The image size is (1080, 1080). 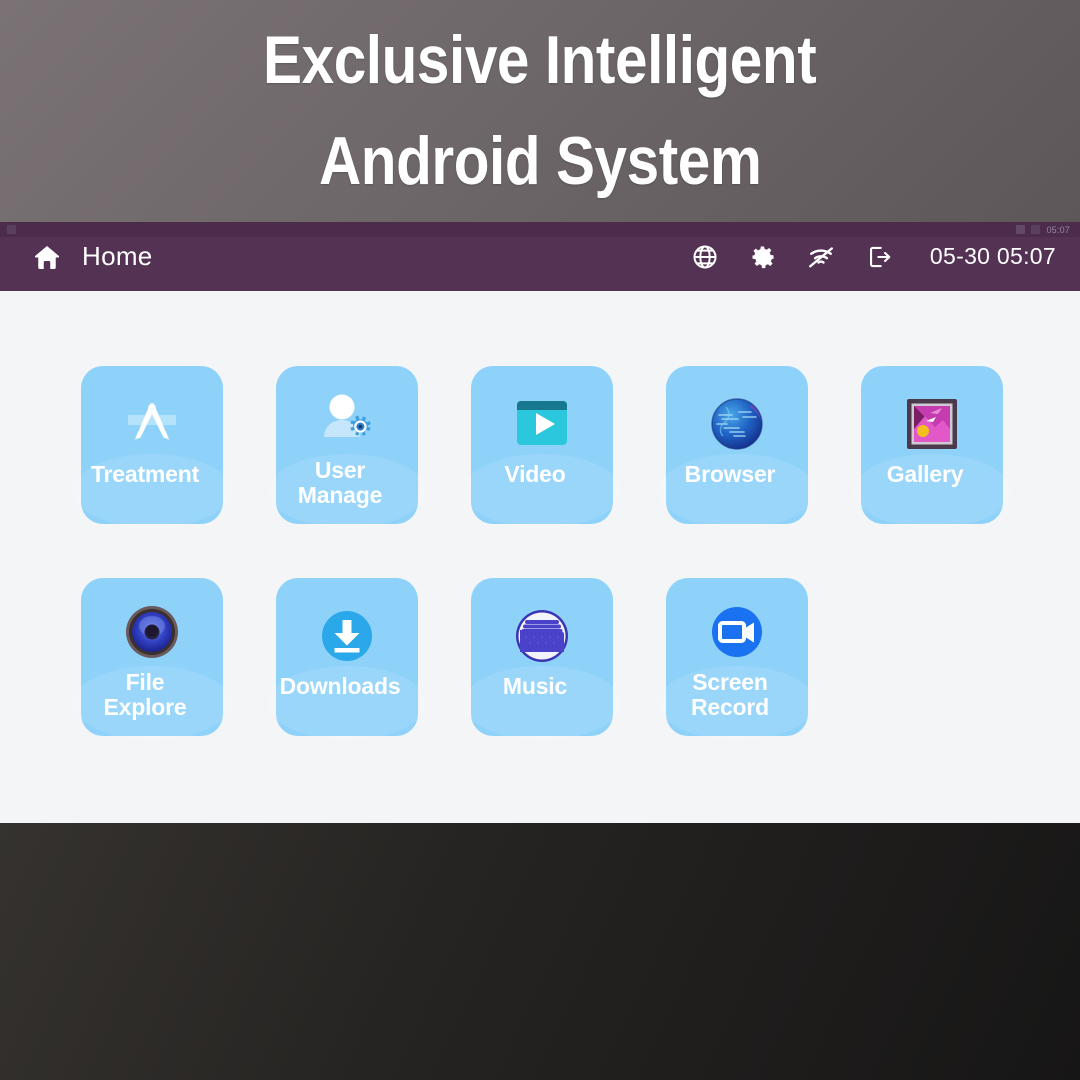 What do you see at coordinates (145, 694) in the screenshot?
I see `app-label: File Explore` at bounding box center [145, 694].